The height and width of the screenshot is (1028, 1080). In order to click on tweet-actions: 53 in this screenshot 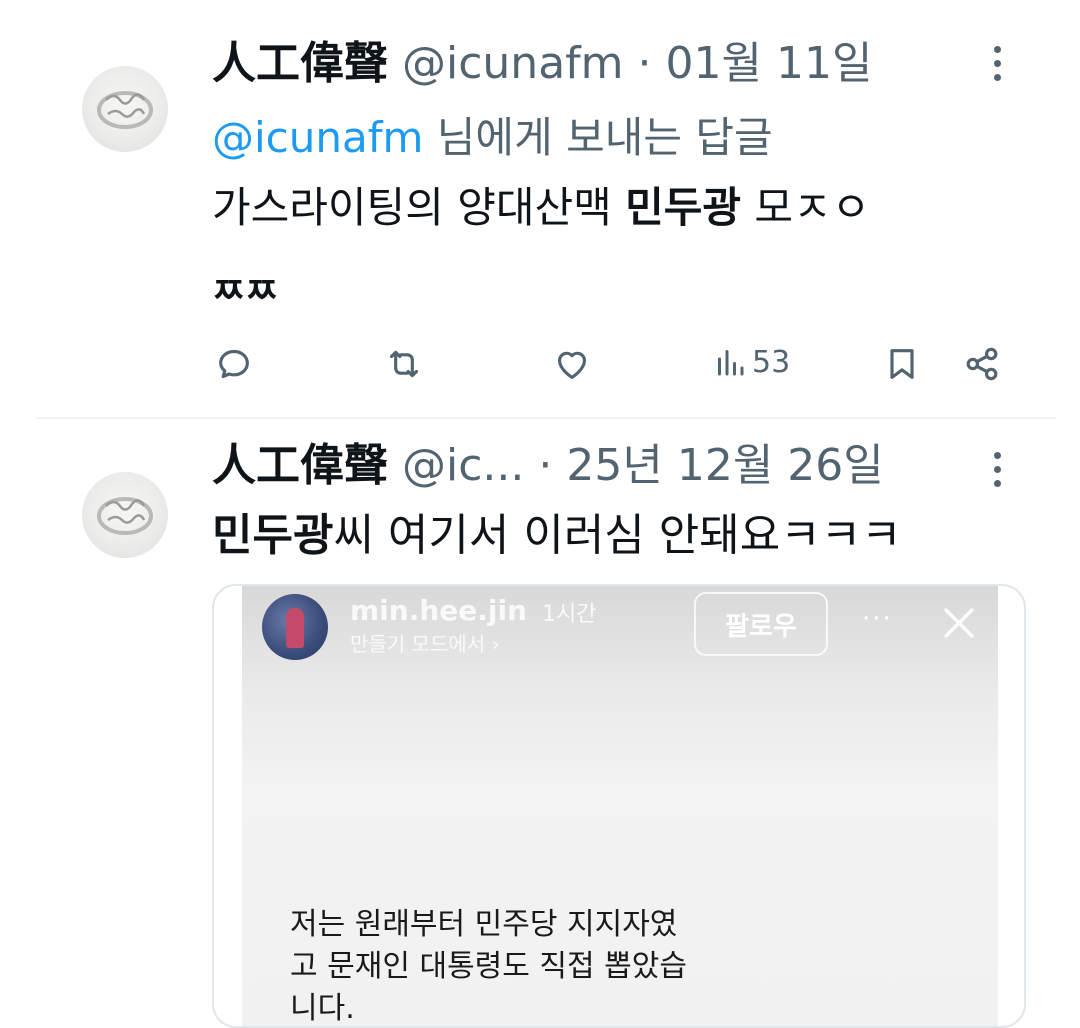, I will do `click(540, 369)`.